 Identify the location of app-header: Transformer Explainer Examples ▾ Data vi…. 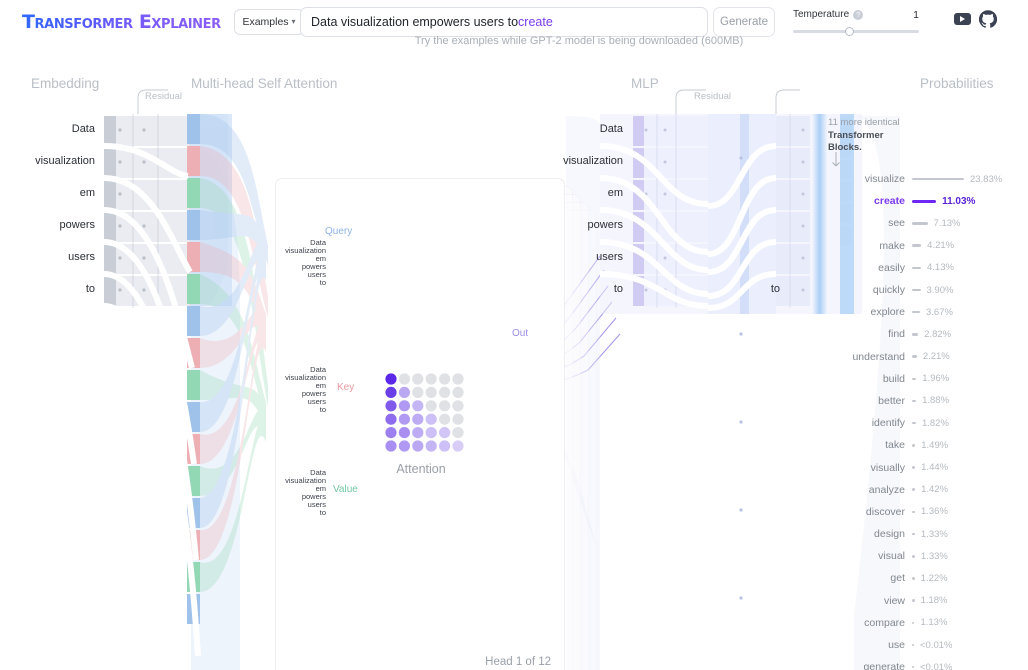
(514, 28).